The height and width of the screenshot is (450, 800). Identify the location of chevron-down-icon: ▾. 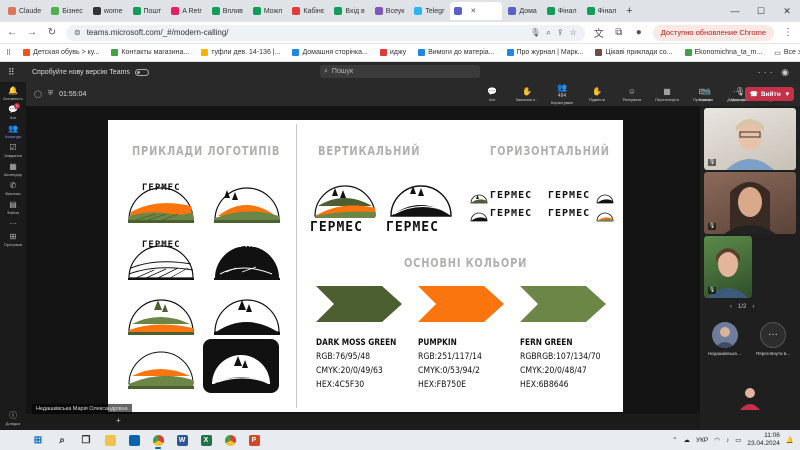
(787, 94).